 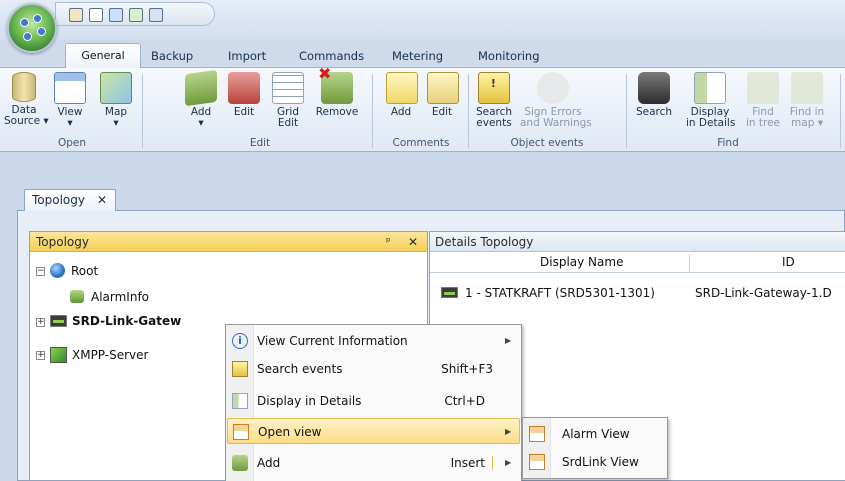 What do you see at coordinates (70, 88) in the screenshot?
I see `view-grid-icon` at bounding box center [70, 88].